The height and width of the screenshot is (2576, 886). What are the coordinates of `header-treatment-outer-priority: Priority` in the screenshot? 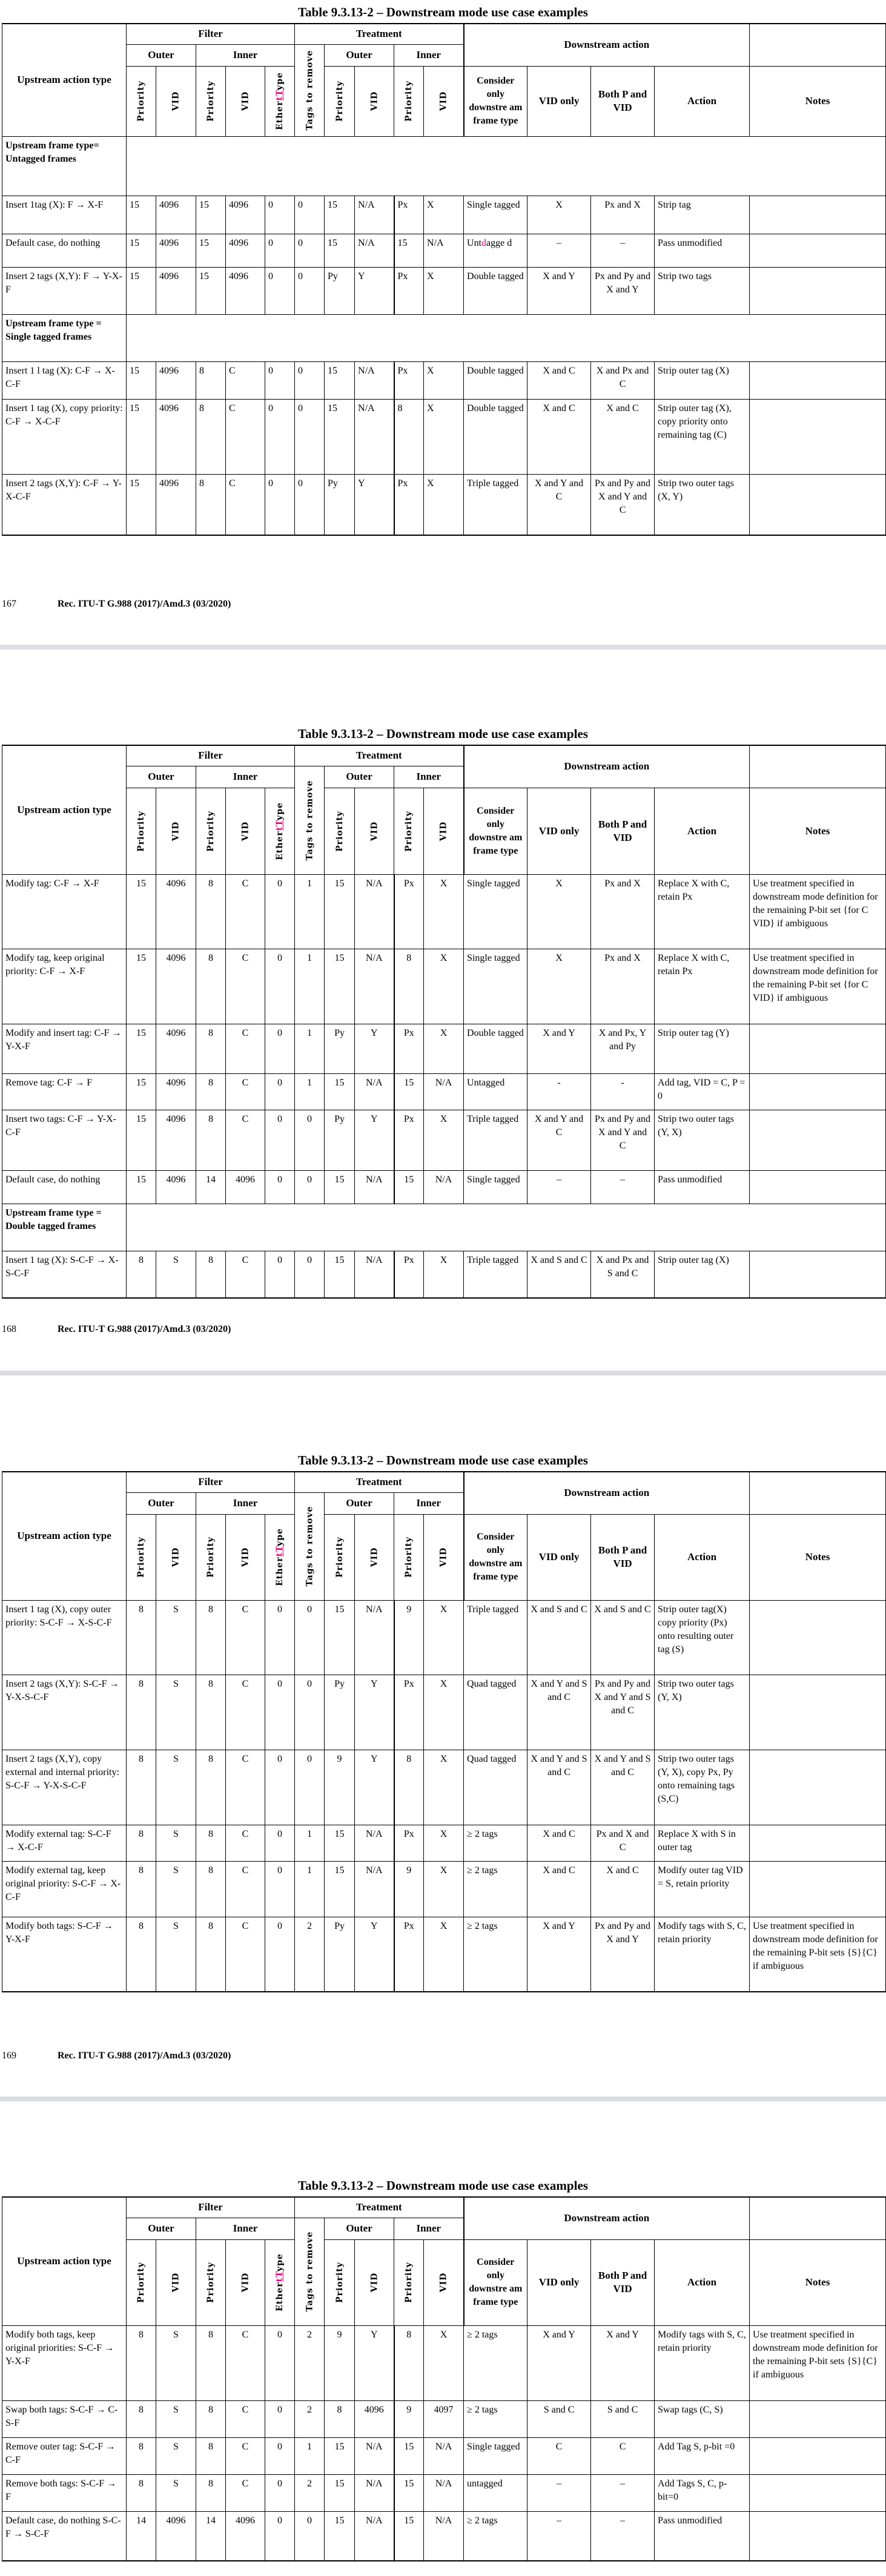 It's located at (339, 831).